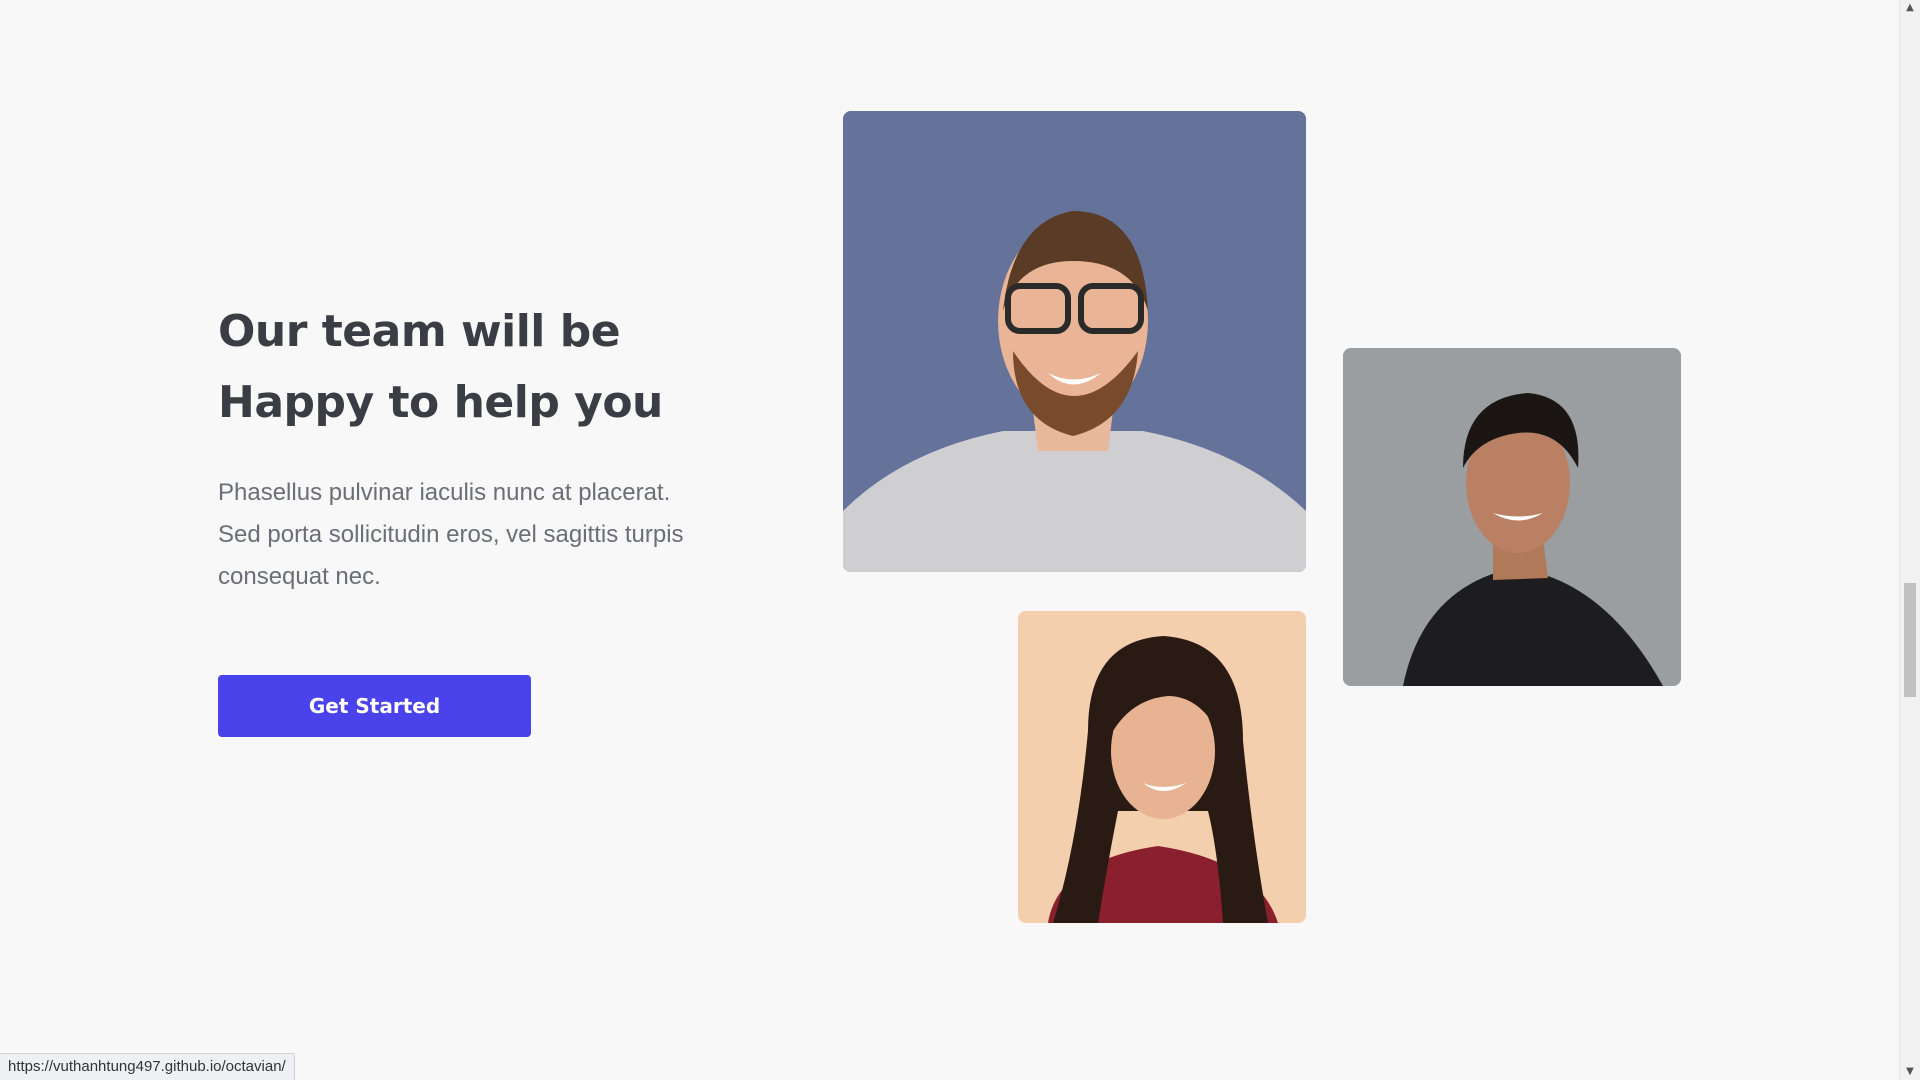 This screenshot has height=1080, width=1920. I want to click on section-heading: Our team will be Happy to help you, so click(518, 367).